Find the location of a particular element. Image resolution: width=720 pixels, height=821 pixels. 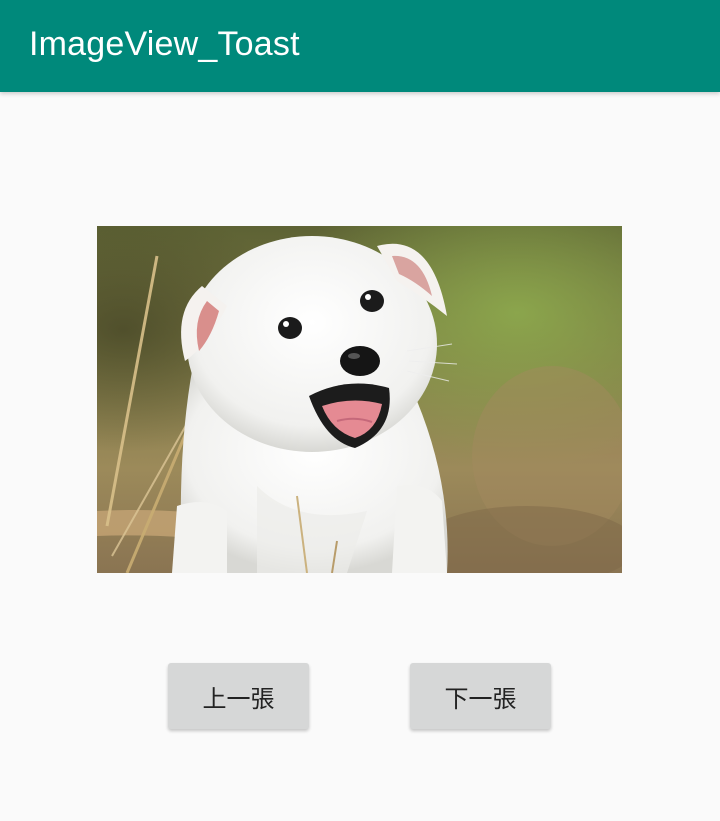

app-title: ImageView_Toast is located at coordinates (164, 43).